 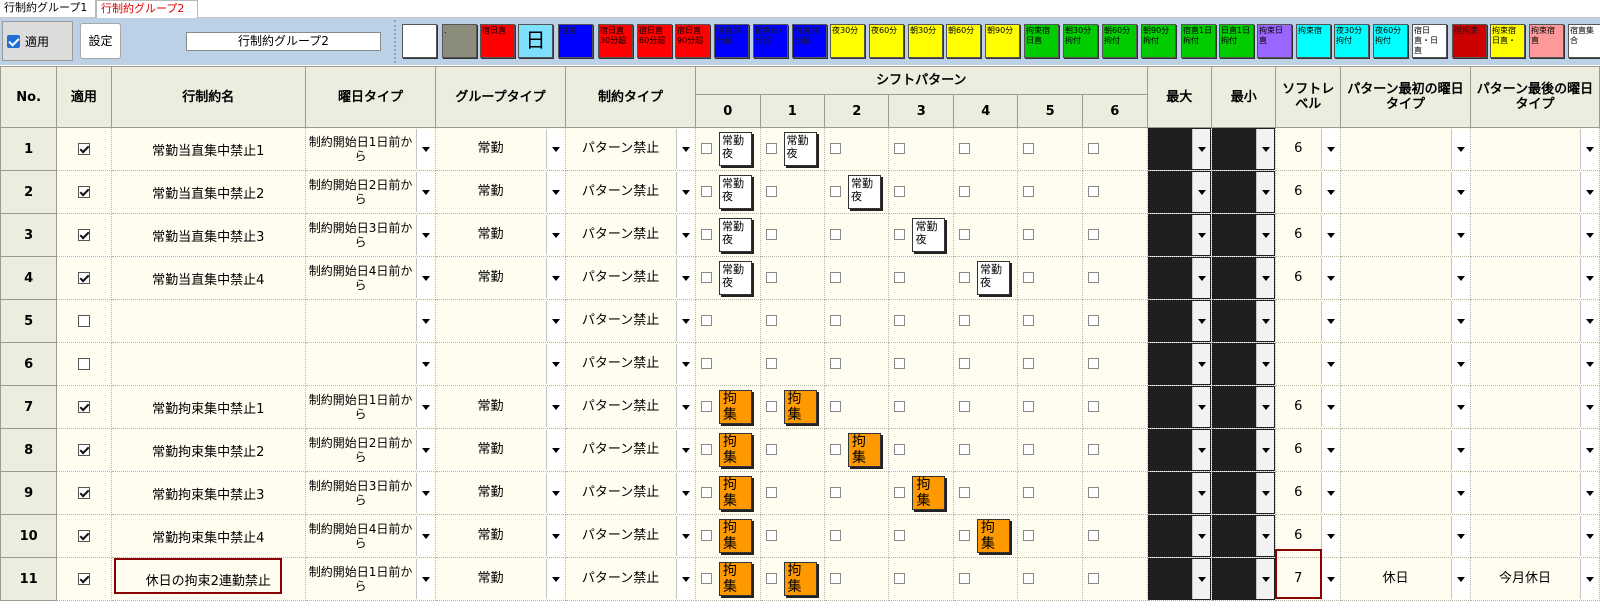 I want to click on weekday-type-select: 制約開始日4日前から, so click(x=370, y=278).